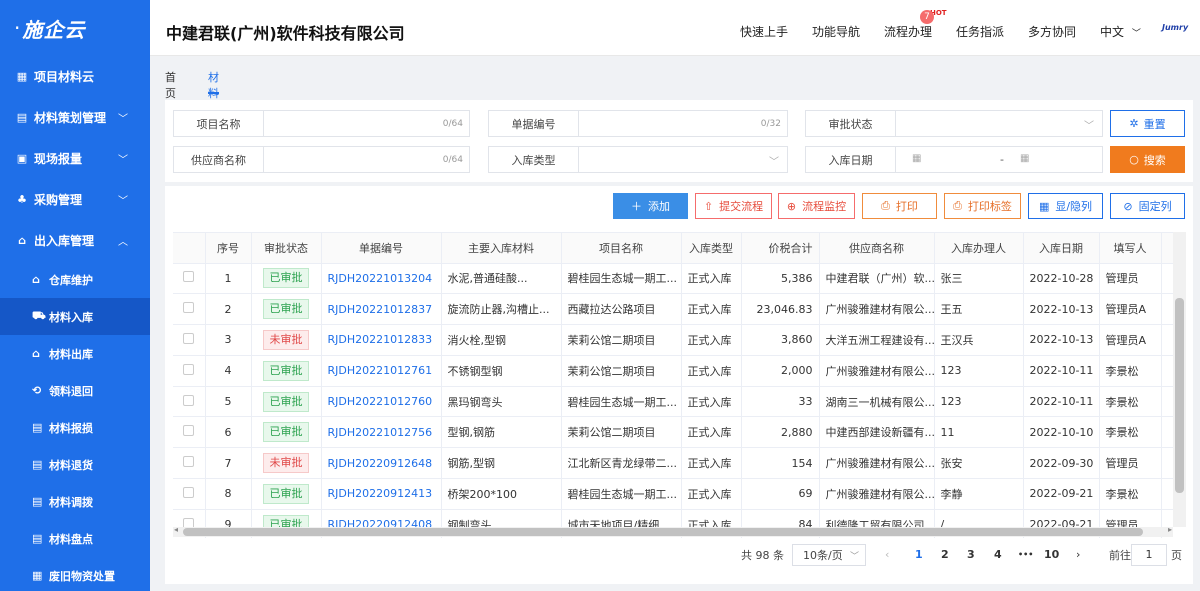  I want to click on grid-icon: ▦, so click(22, 76).